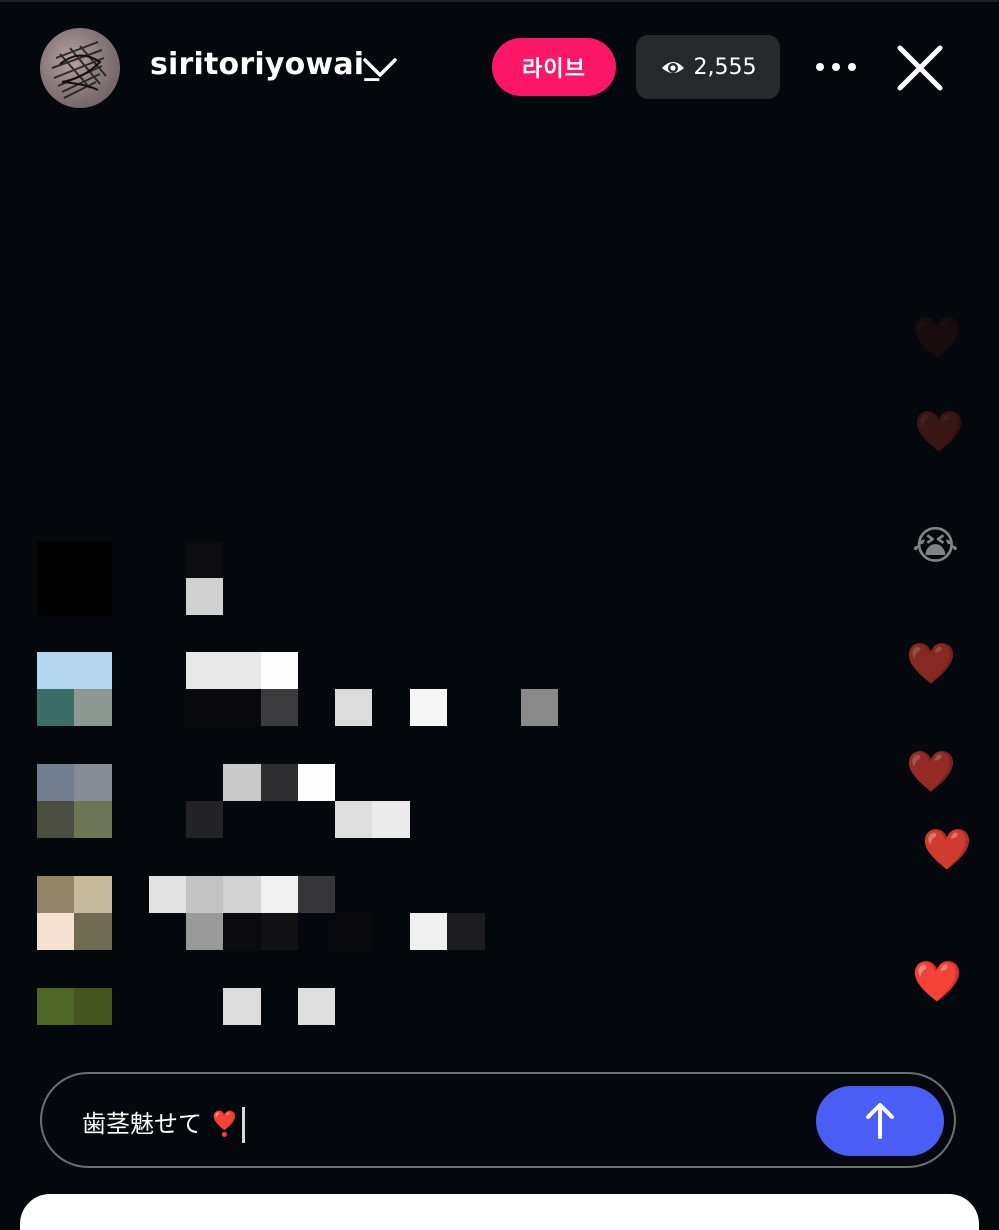 The image size is (999, 1230). Describe the element at coordinates (935, 546) in the screenshot. I see `reaction-crying-face: 😭` at that location.